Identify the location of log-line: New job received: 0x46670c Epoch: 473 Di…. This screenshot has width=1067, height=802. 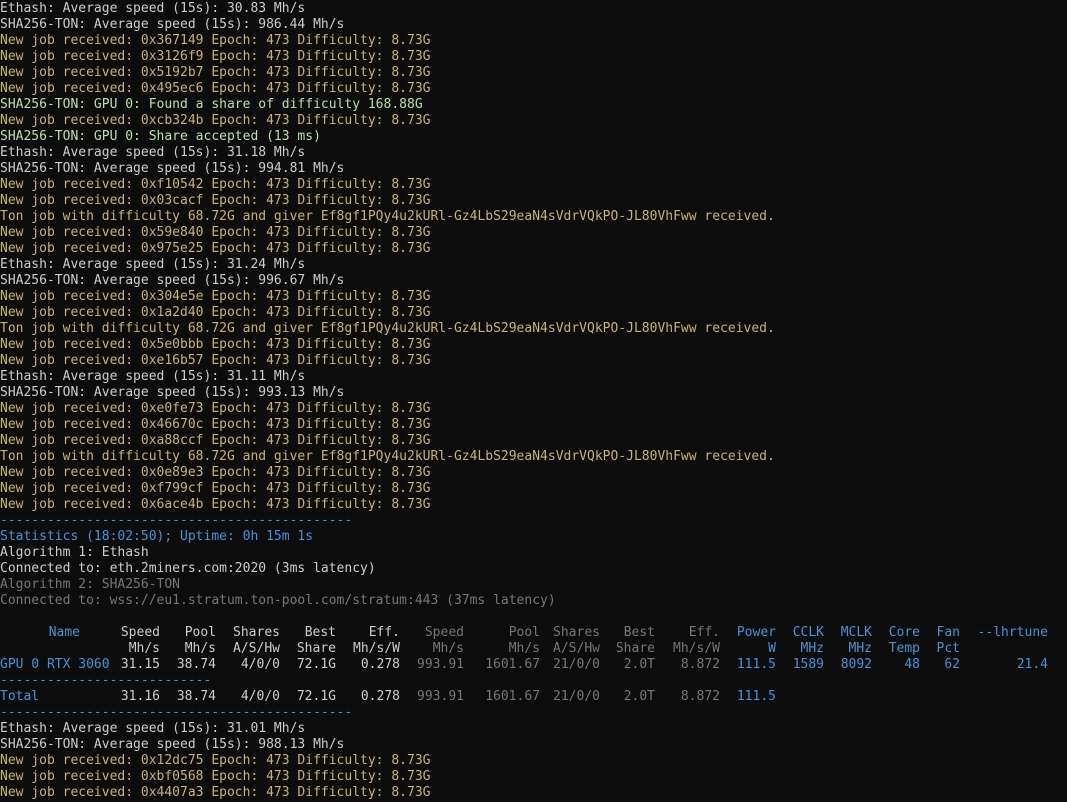
(215, 424).